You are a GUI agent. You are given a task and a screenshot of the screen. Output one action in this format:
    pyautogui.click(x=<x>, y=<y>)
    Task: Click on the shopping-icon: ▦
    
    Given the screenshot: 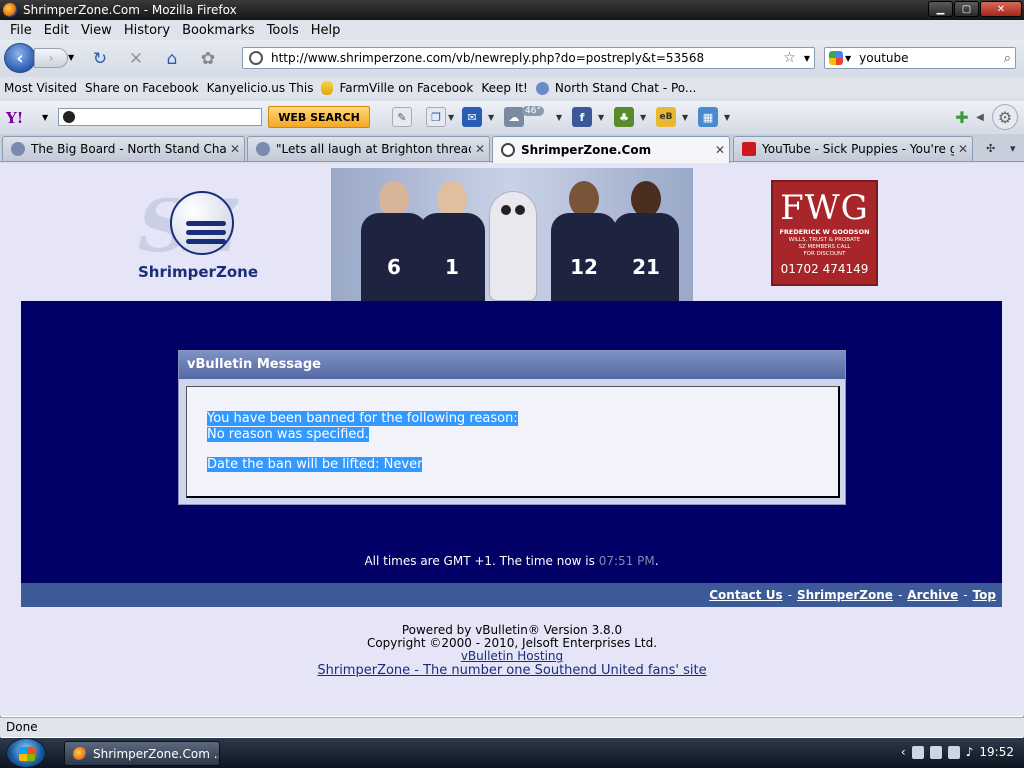 What is the action you would take?
    pyautogui.click(x=708, y=117)
    